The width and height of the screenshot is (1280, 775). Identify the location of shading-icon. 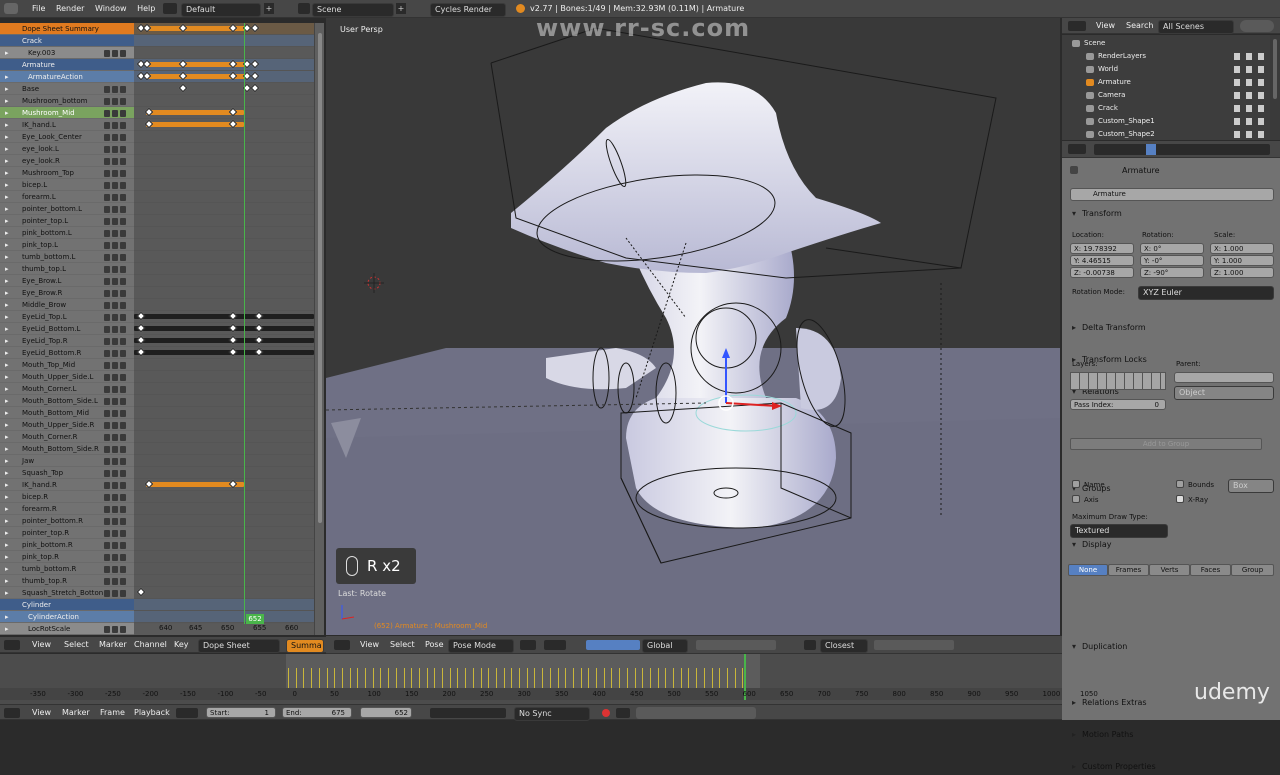
(528, 645).